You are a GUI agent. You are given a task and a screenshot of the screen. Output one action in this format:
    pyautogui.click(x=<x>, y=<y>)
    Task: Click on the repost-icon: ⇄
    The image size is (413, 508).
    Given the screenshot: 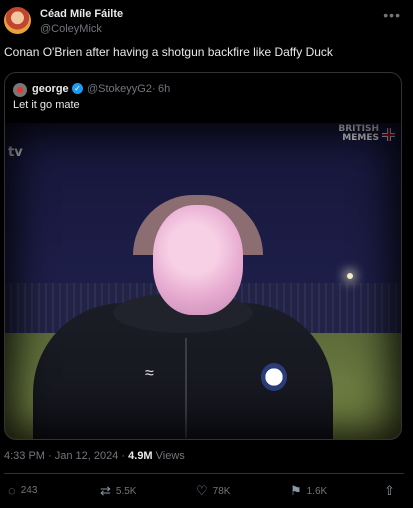 What is the action you would take?
    pyautogui.click(x=105, y=490)
    